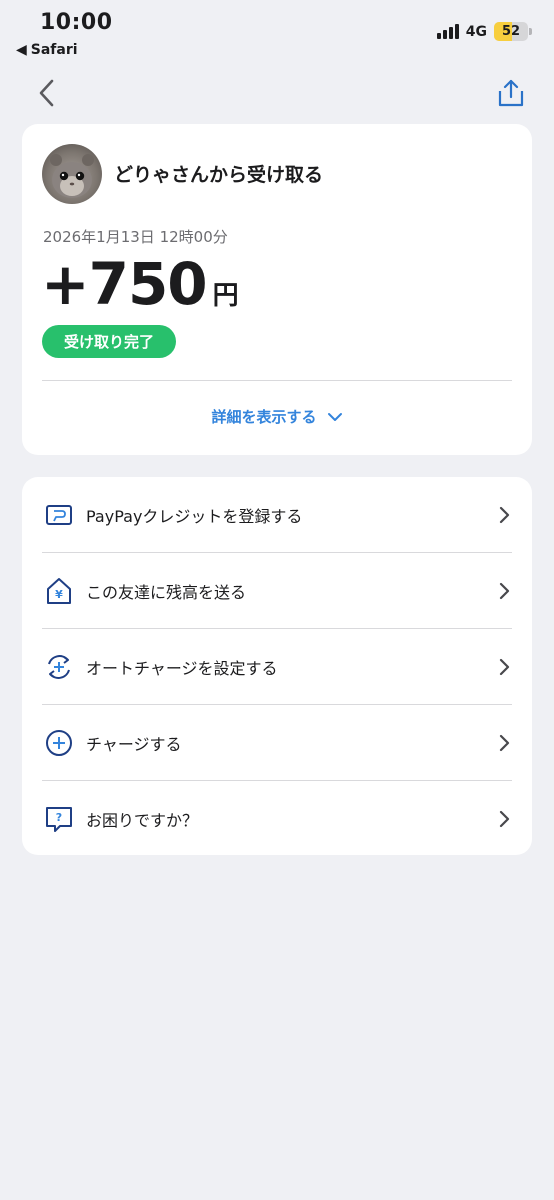 This screenshot has width=554, height=1200. What do you see at coordinates (277, 380) in the screenshot?
I see `divider` at bounding box center [277, 380].